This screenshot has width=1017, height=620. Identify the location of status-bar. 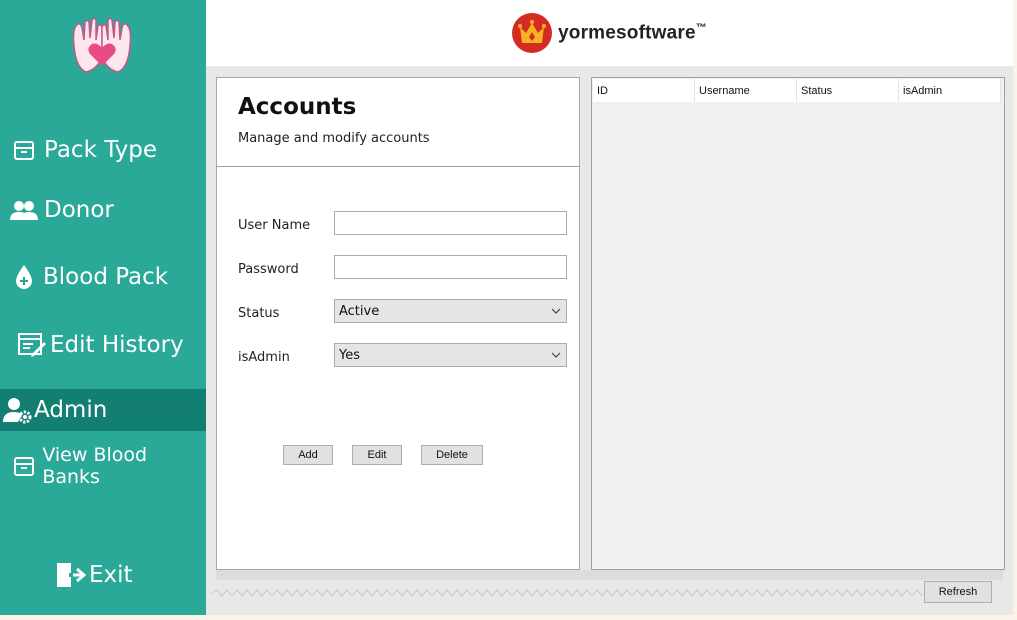
(609, 593).